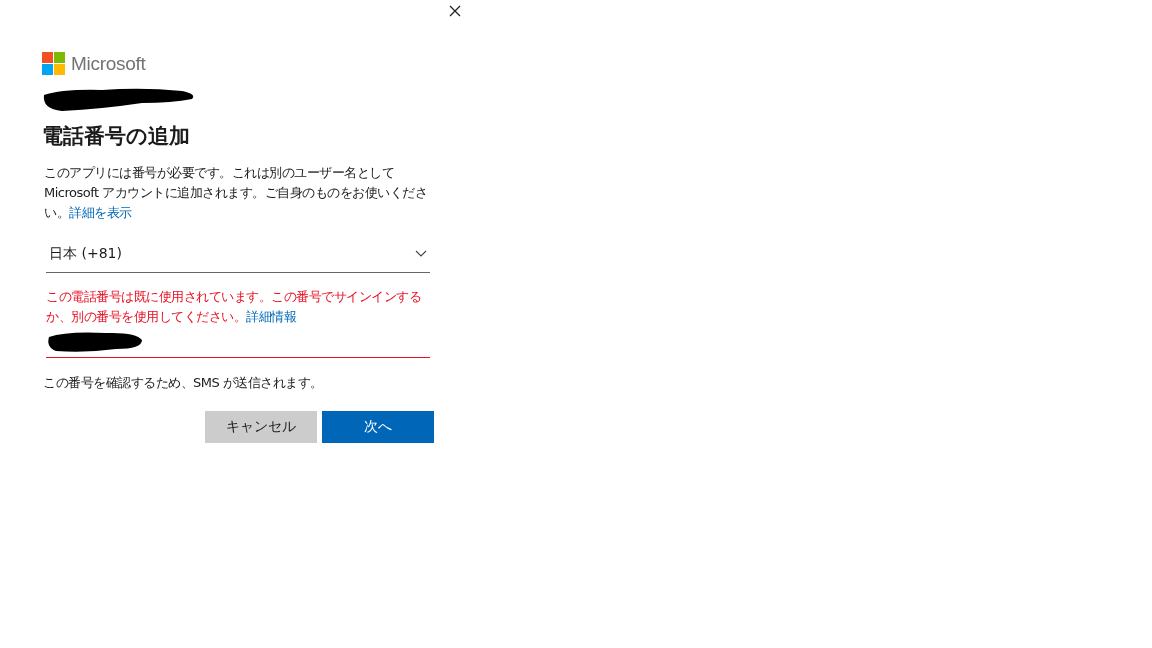  I want to click on details-link: 詳細を表示, so click(100, 212).